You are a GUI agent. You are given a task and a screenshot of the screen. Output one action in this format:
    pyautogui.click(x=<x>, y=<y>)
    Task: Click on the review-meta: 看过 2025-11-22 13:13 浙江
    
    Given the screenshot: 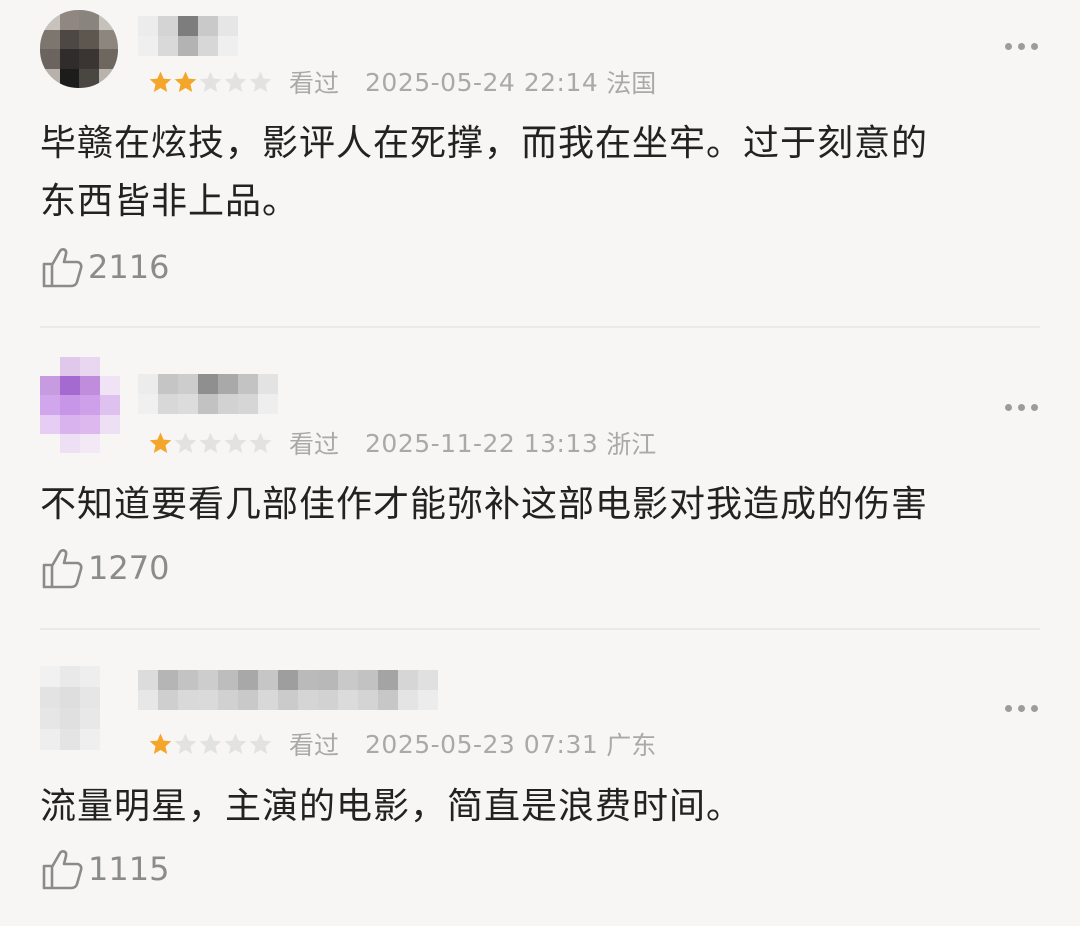 What is the action you would take?
    pyautogui.click(x=402, y=443)
    